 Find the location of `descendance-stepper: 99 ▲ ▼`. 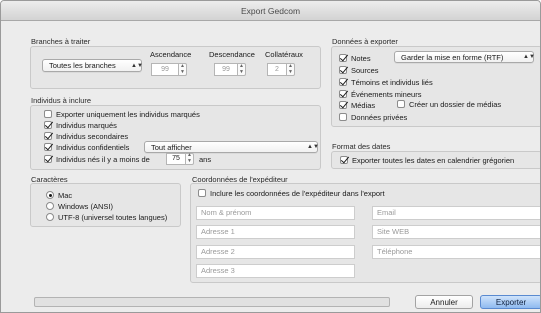

descendance-stepper: 99 ▲ ▼ is located at coordinates (230, 69).